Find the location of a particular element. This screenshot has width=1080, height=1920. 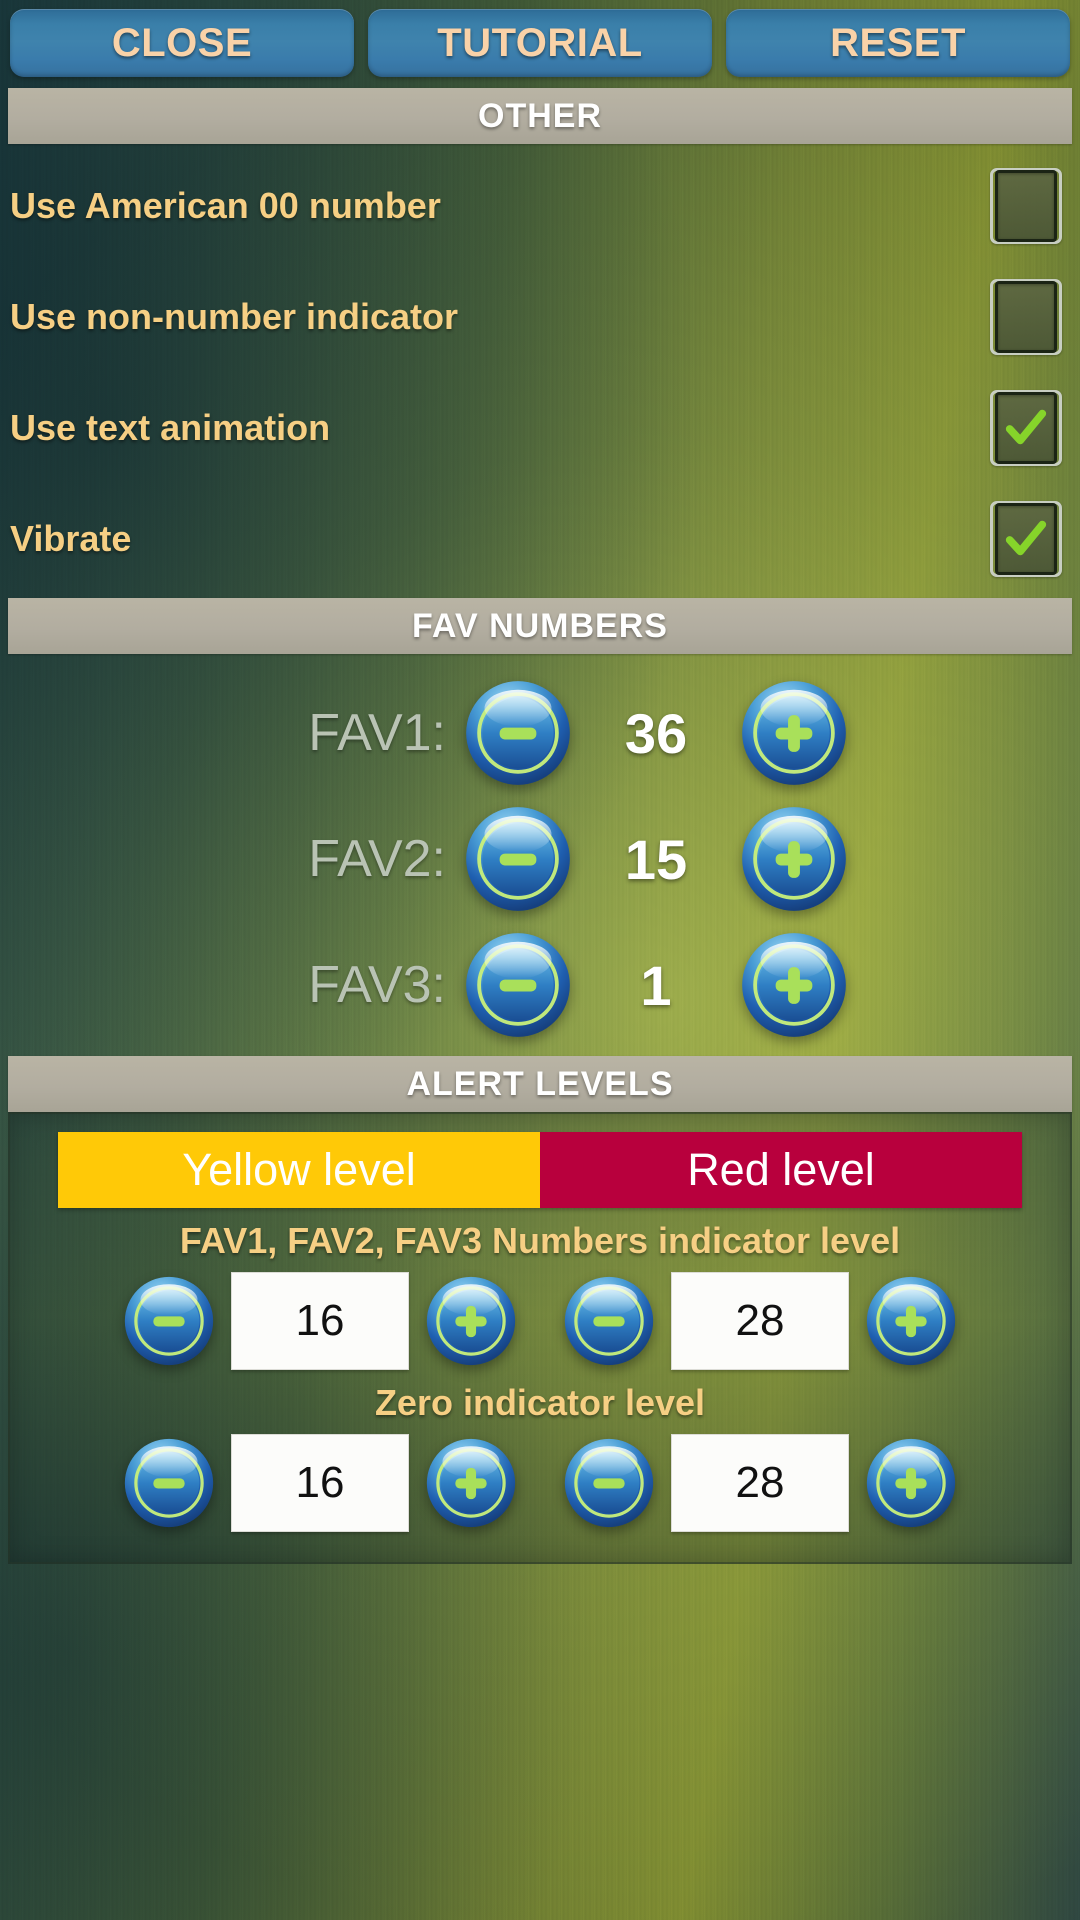

fav-numbers-indicator-level-title: FAV1, FAV2, FAV3 Numbers indicator level is located at coordinates (540, 1240).